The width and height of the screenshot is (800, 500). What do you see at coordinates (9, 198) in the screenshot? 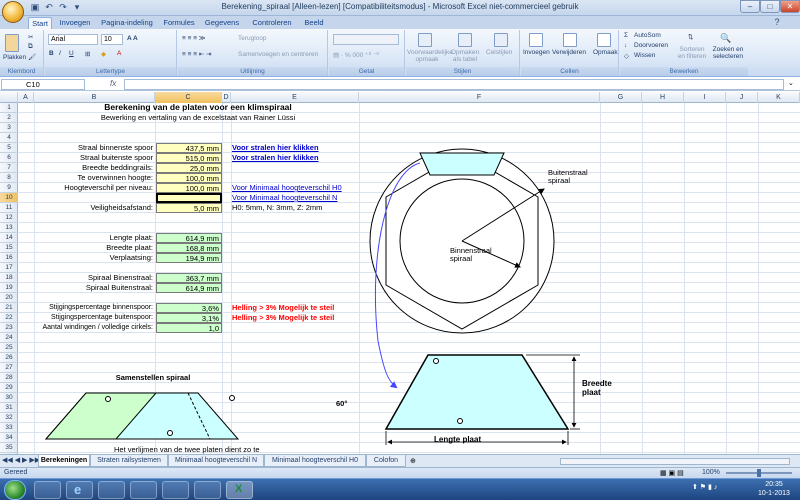
I see `row-header: 10` at bounding box center [9, 198].